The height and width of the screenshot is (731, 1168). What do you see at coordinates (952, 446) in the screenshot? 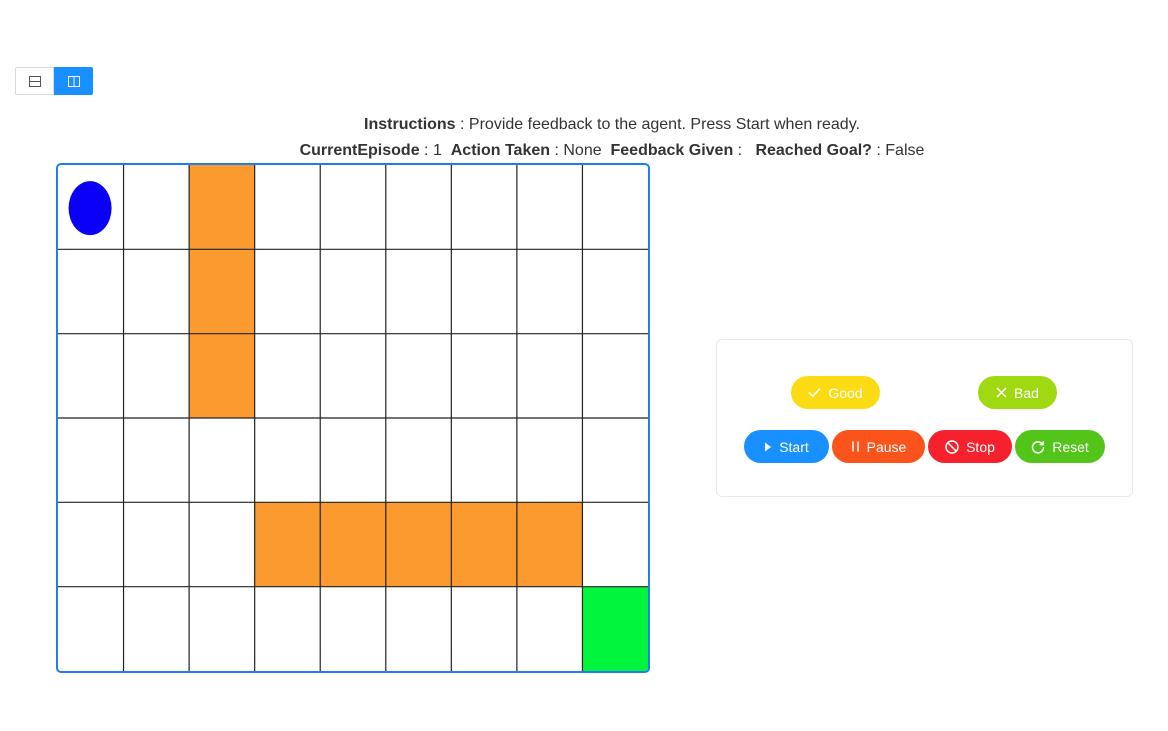
I see `stop-icon` at bounding box center [952, 446].